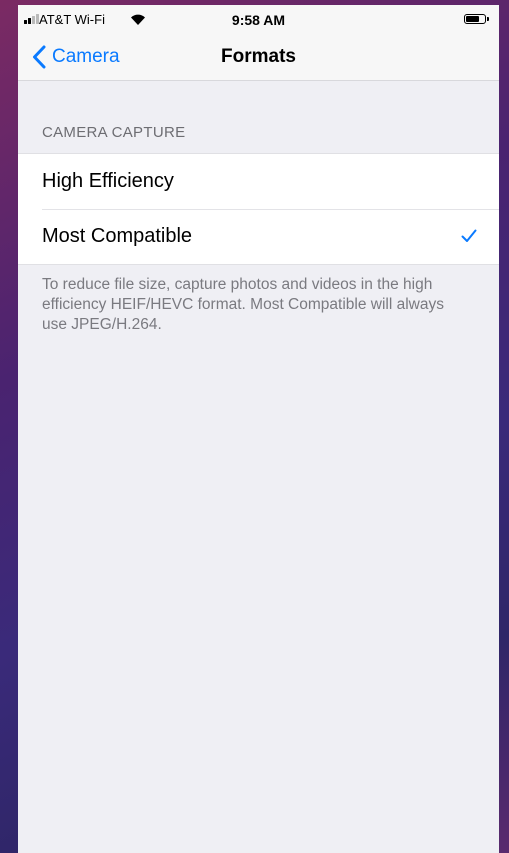  I want to click on battery-icon, so click(475, 19).